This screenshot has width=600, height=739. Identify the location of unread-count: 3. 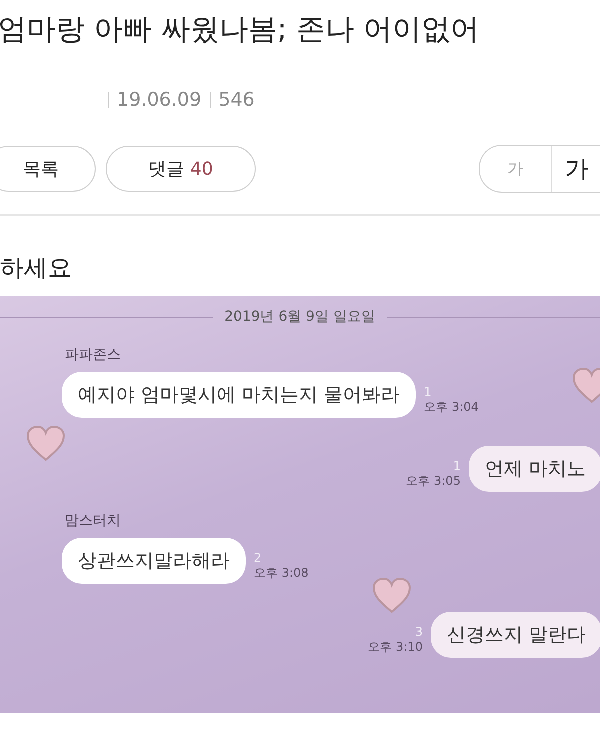
(419, 632).